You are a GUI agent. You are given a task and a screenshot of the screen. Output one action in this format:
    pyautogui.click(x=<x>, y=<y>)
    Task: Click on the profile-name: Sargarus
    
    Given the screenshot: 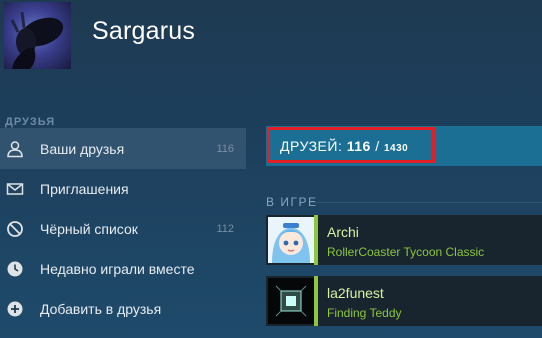 What is the action you would take?
    pyautogui.click(x=143, y=31)
    